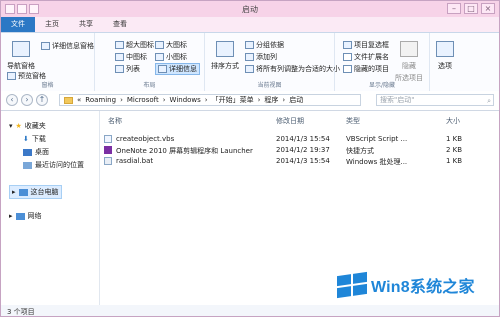 The image size is (500, 317). I want to click on breadcrumb-item: Roaming, so click(100, 100).